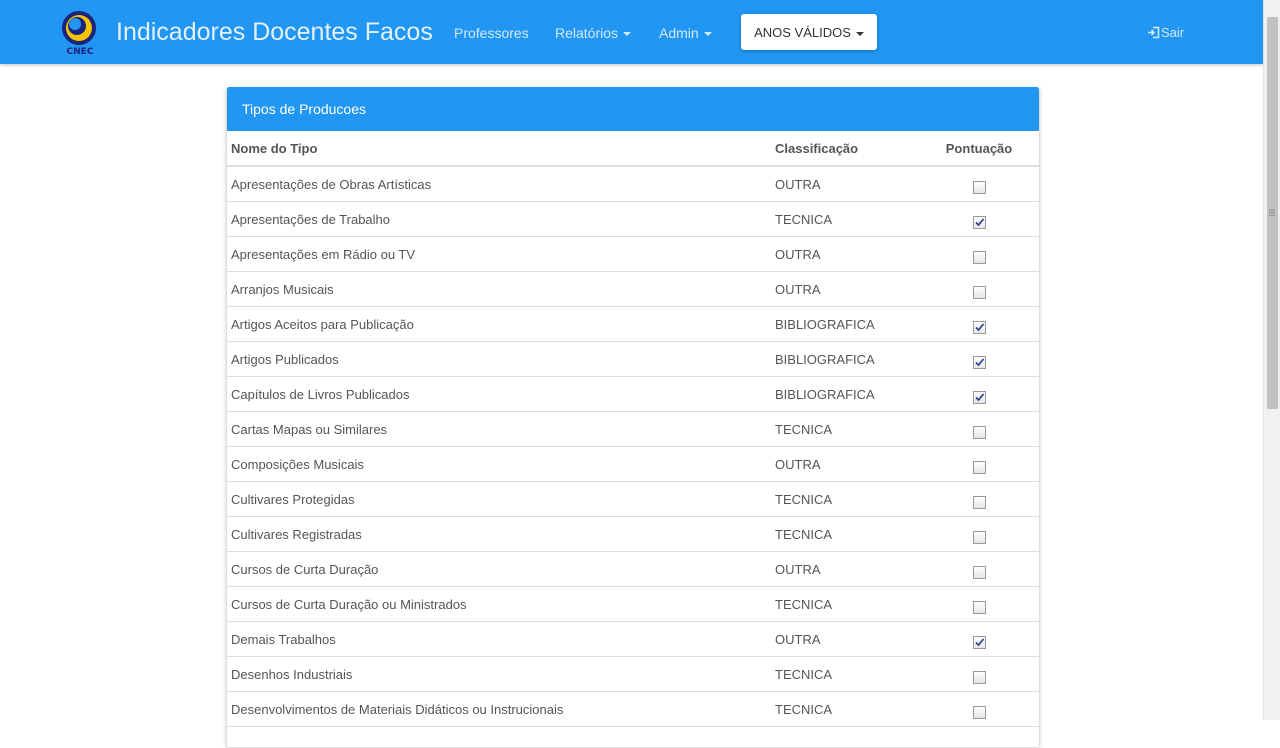  Describe the element at coordinates (80, 32) in the screenshot. I see `cnec-logo: CNEC` at that location.